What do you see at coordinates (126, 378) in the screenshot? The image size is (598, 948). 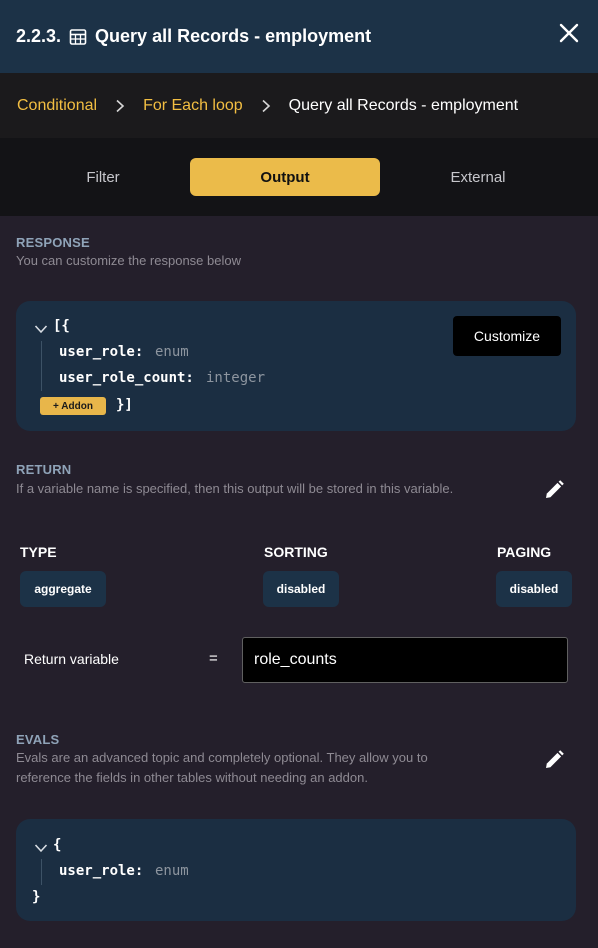 I see `field-key: user_role_count:` at bounding box center [126, 378].